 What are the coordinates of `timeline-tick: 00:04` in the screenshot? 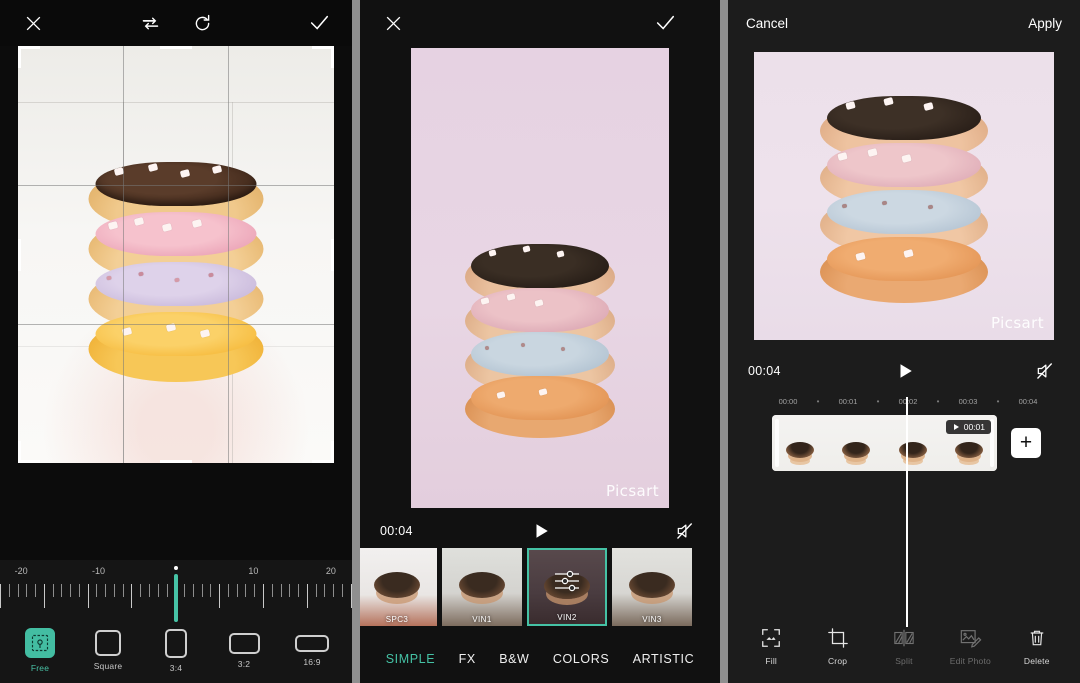 It's located at (1028, 401).